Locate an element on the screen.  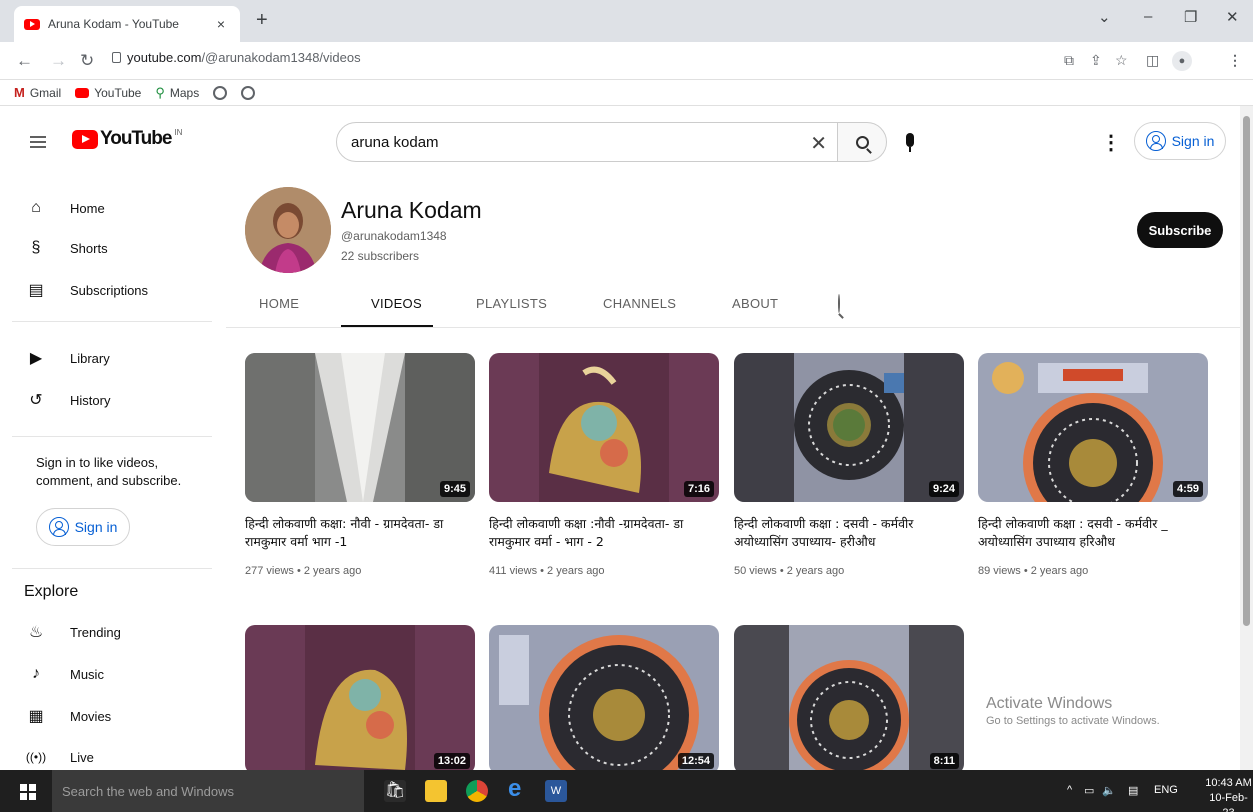
sidebar-item-movies: ▦ Movies is located at coordinates (119, 716).